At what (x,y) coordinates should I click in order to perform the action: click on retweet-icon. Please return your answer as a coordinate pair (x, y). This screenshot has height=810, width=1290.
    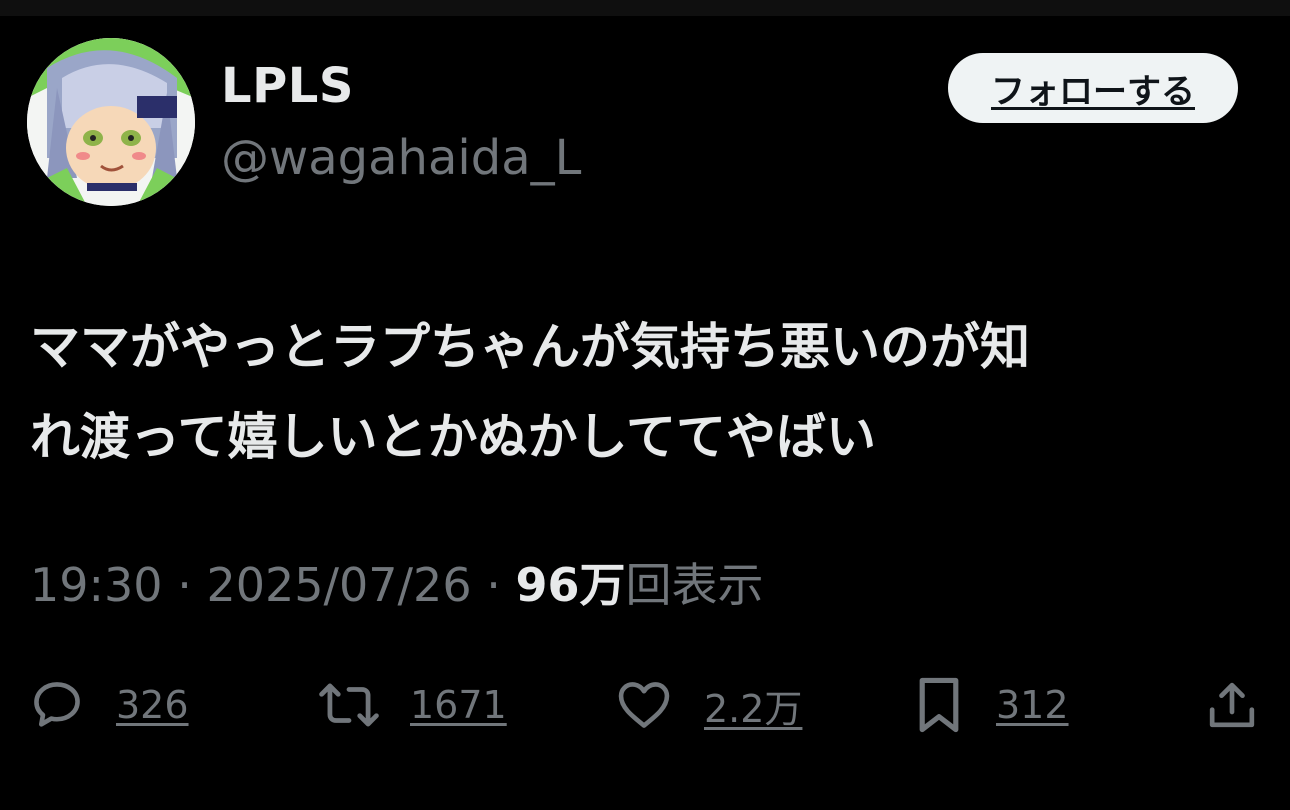
    Looking at the image, I should click on (349, 705).